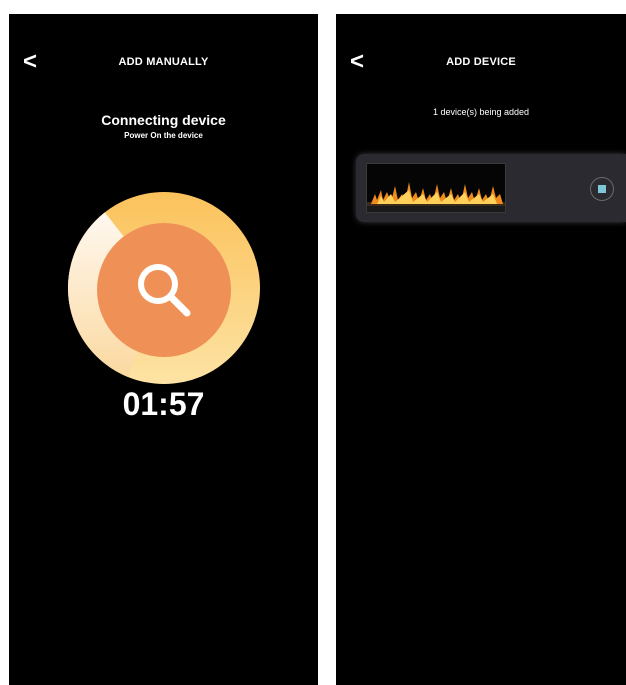 This screenshot has width=626, height=685. I want to click on device-card, so click(491, 188).